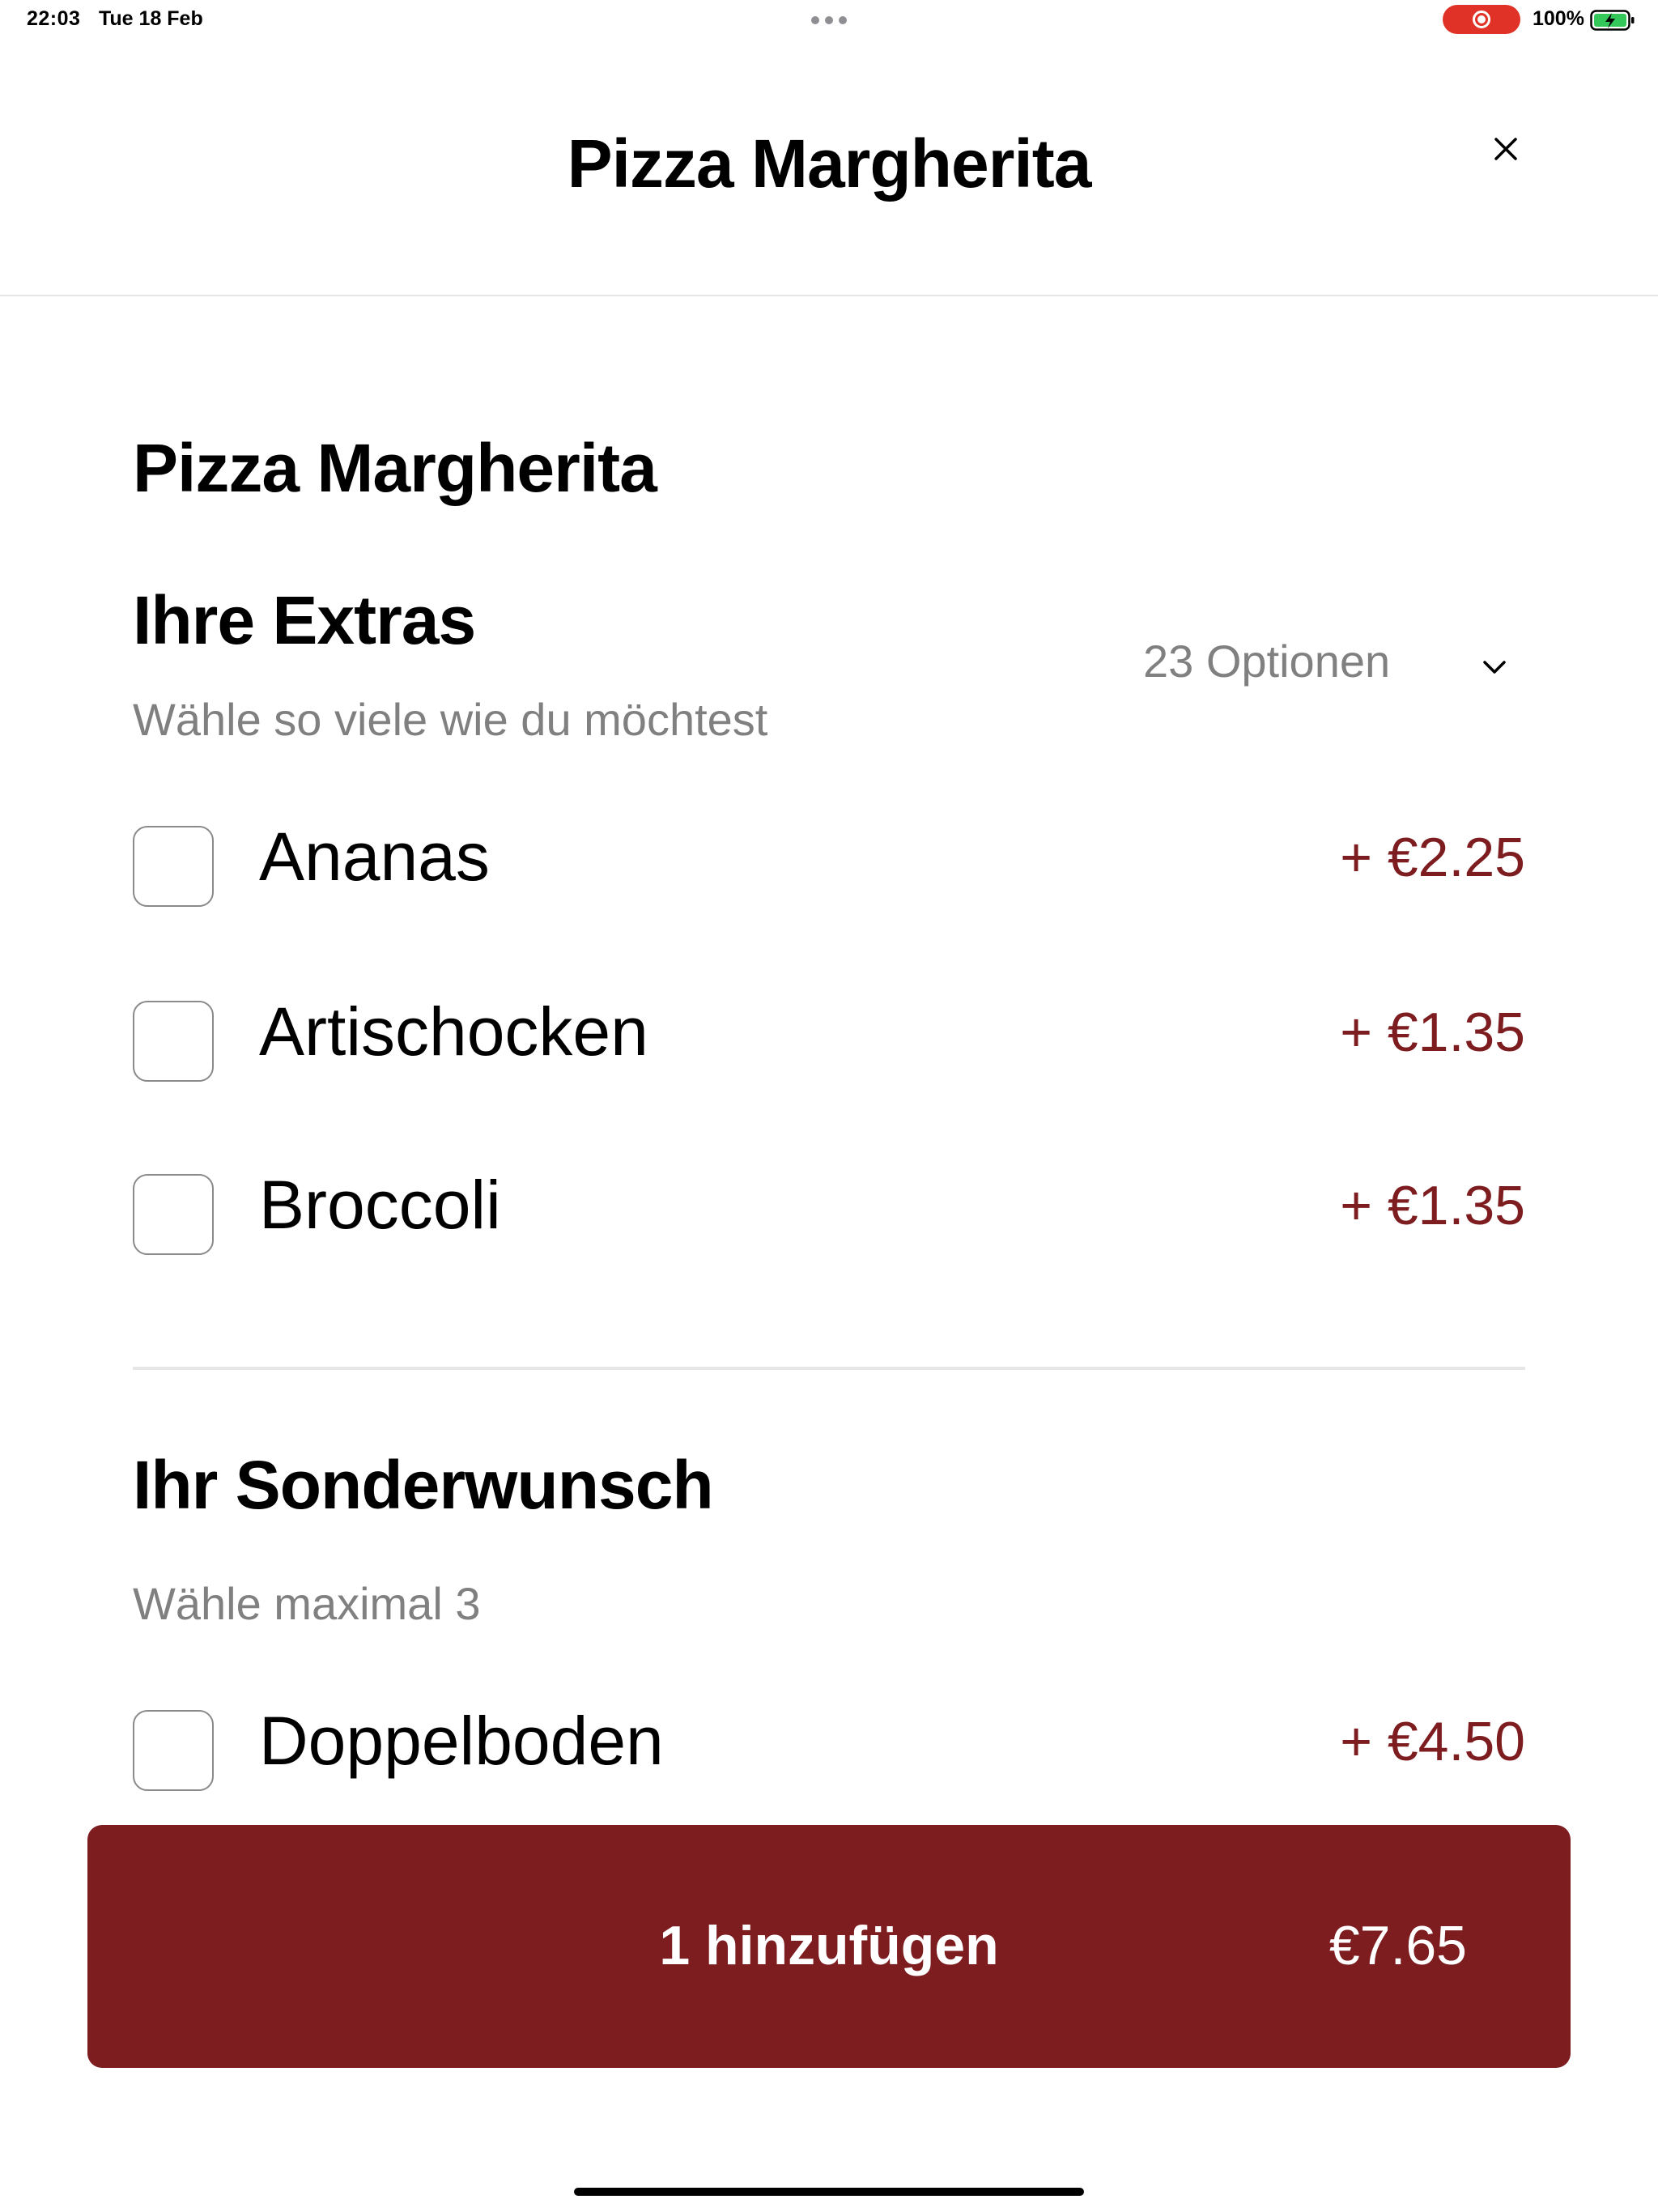  What do you see at coordinates (829, 1748) in the screenshot?
I see `special-option-row: Doppelboden + €4.50` at bounding box center [829, 1748].